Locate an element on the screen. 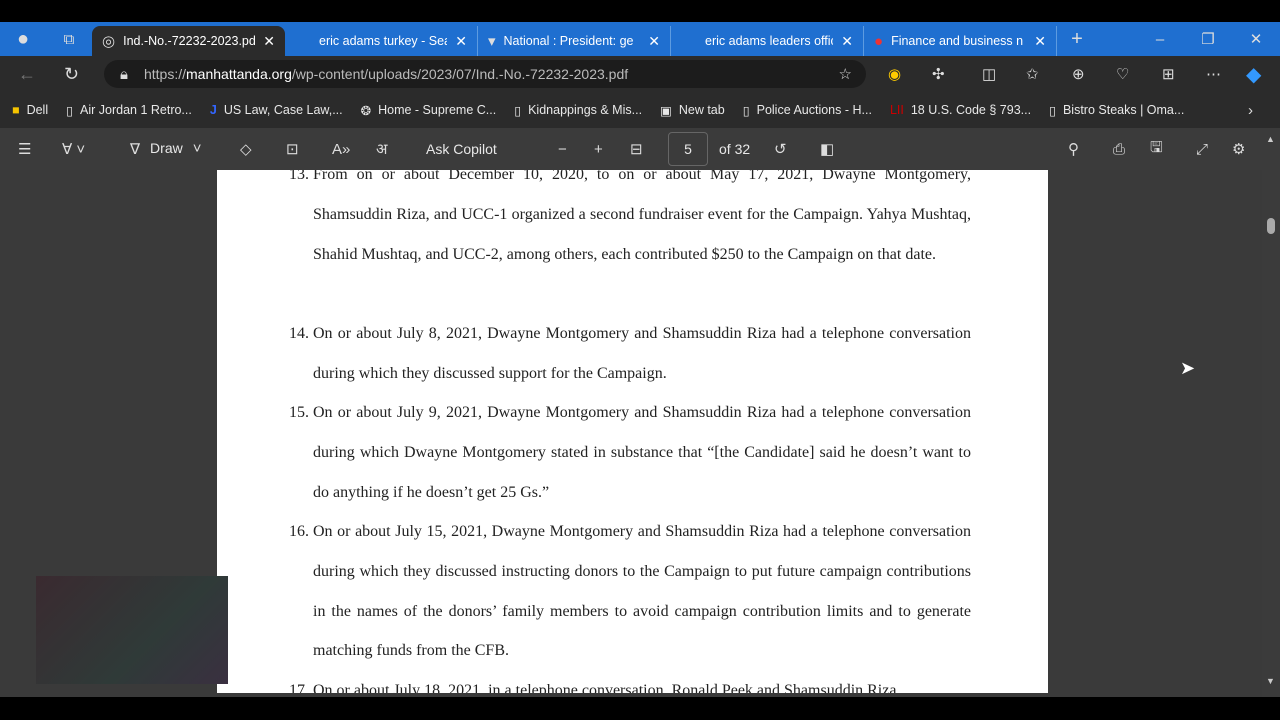  scrollbar: ▲ ▼ is located at coordinates (1271, 412).